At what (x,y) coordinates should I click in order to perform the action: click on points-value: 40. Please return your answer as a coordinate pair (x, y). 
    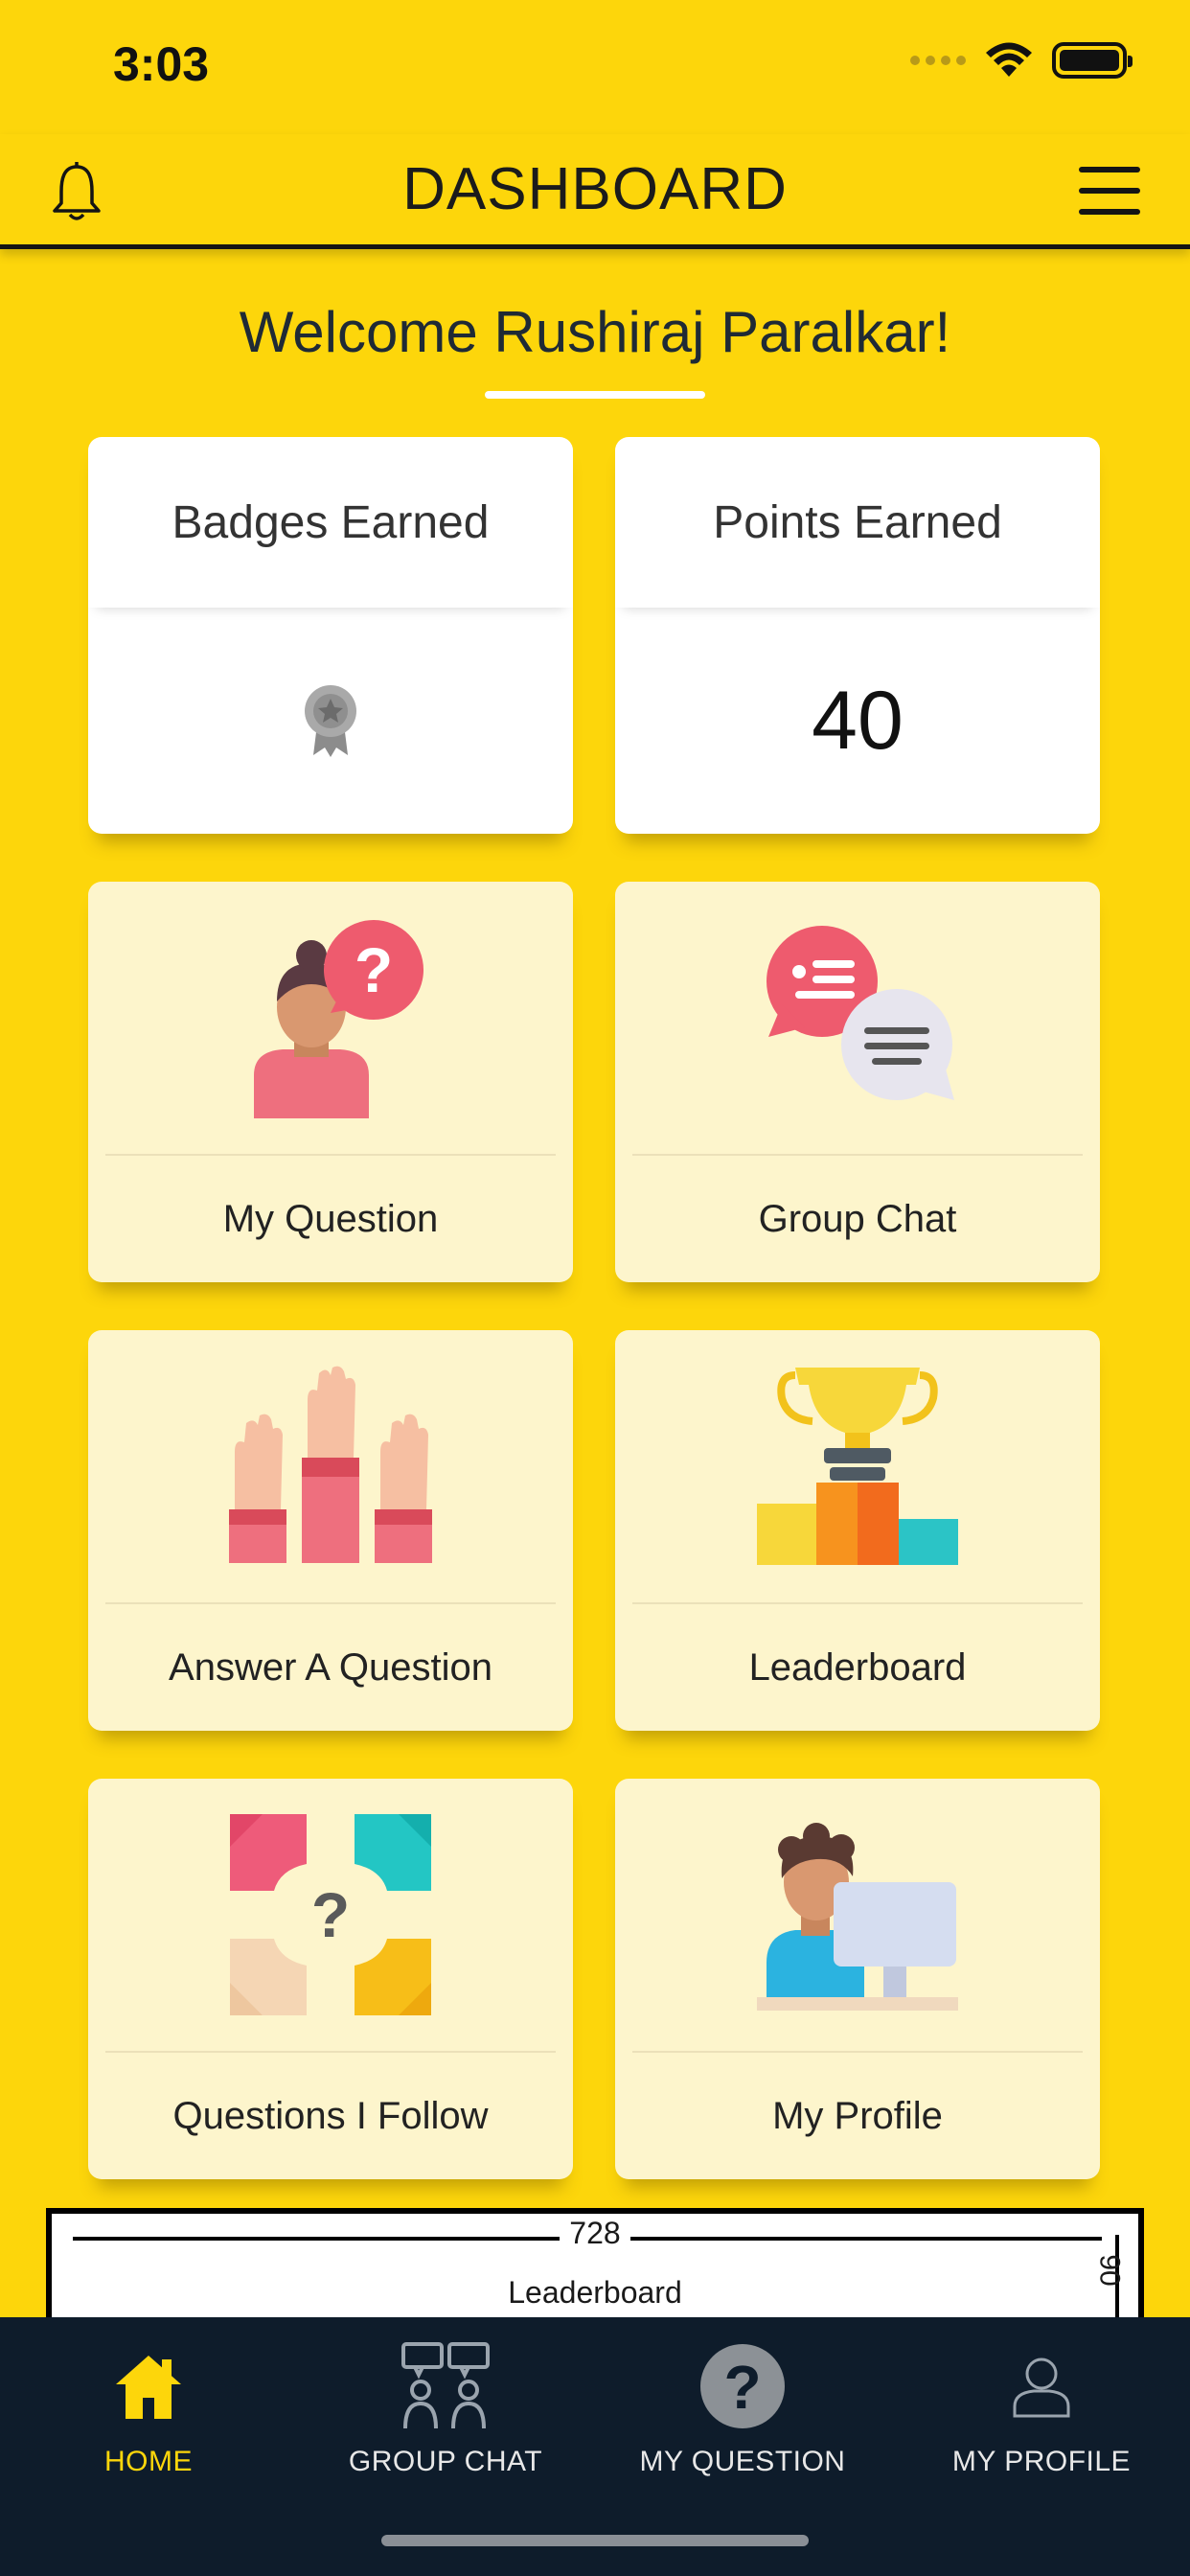
    Looking at the image, I should click on (858, 720).